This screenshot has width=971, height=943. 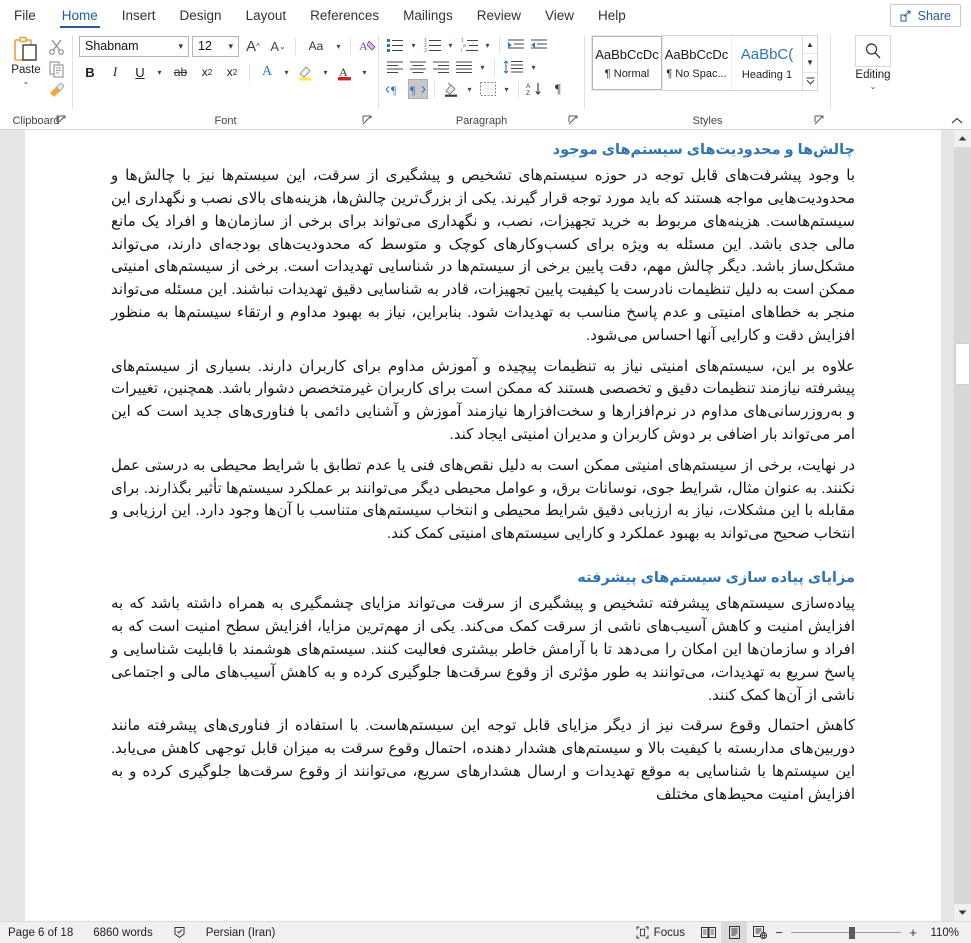 What do you see at coordinates (513, 67) in the screenshot?
I see `line-spacing-icon` at bounding box center [513, 67].